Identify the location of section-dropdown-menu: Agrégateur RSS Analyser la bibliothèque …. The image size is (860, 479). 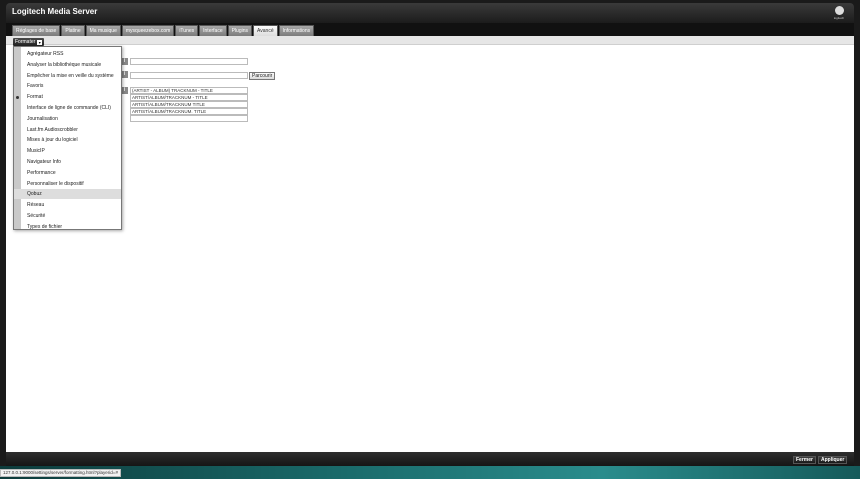
(67, 138).